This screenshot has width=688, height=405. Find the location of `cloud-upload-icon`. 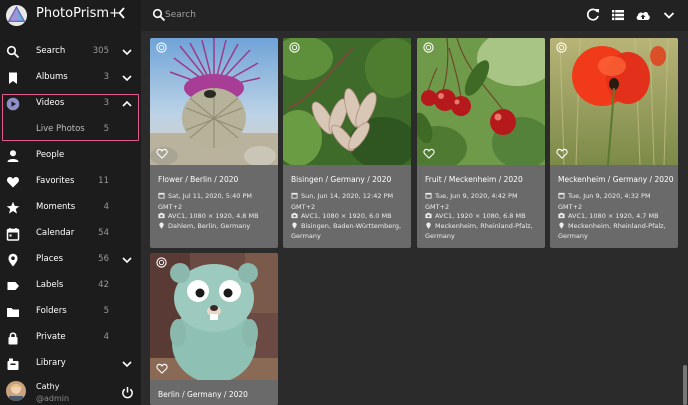

cloud-upload-icon is located at coordinates (643, 15).